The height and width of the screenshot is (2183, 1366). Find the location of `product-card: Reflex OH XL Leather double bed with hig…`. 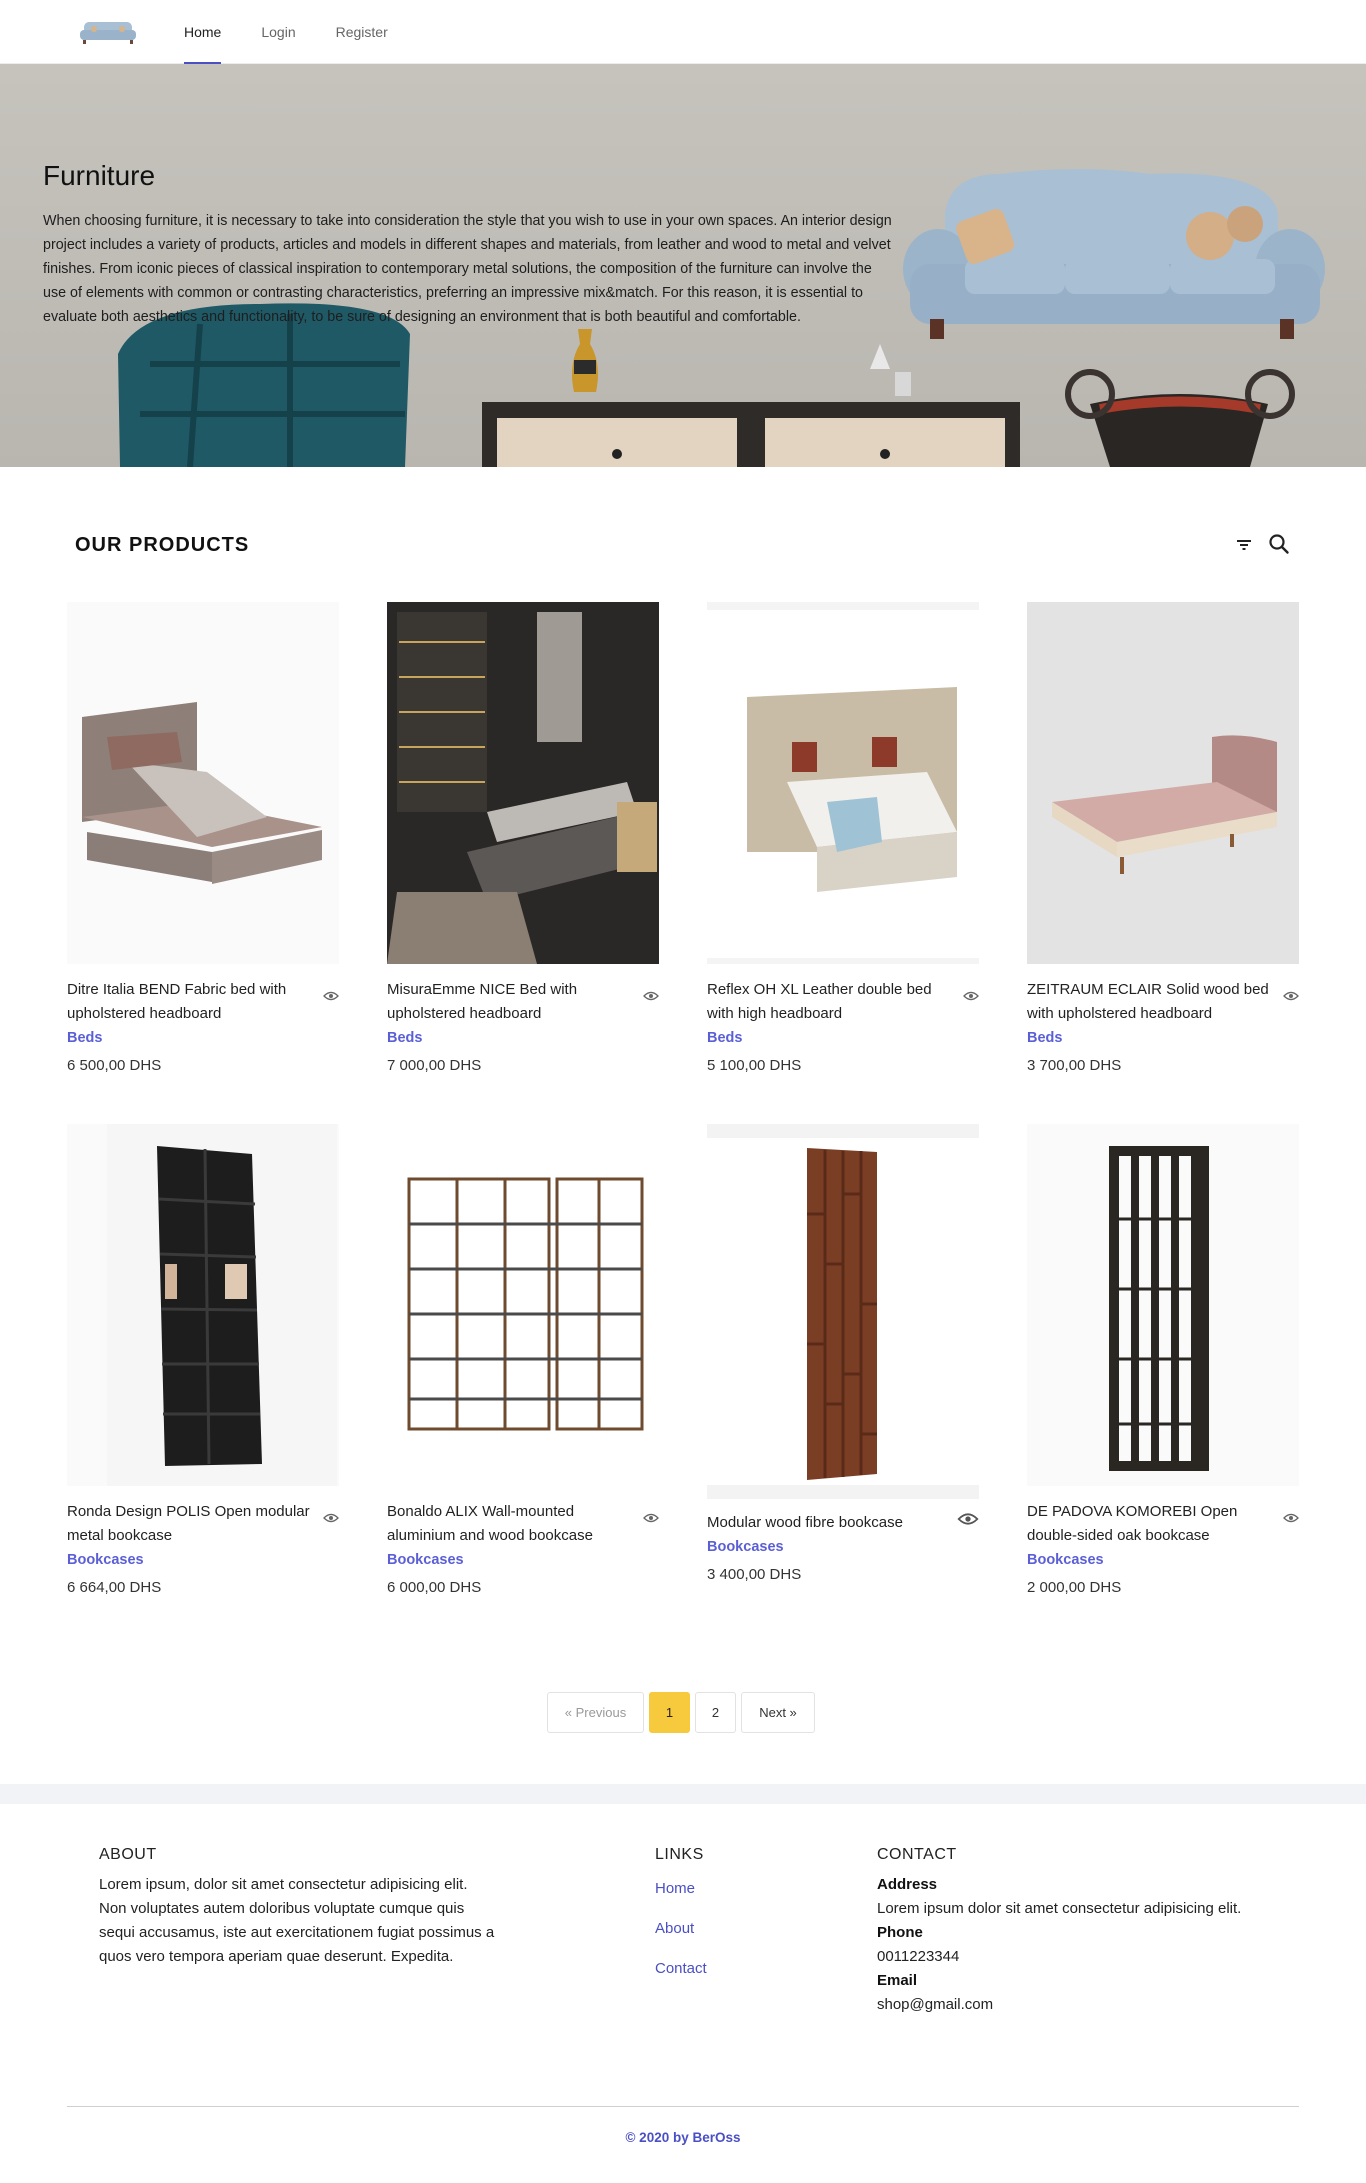

product-card: Reflex OH XL Leather double bed with hig… is located at coordinates (843, 840).